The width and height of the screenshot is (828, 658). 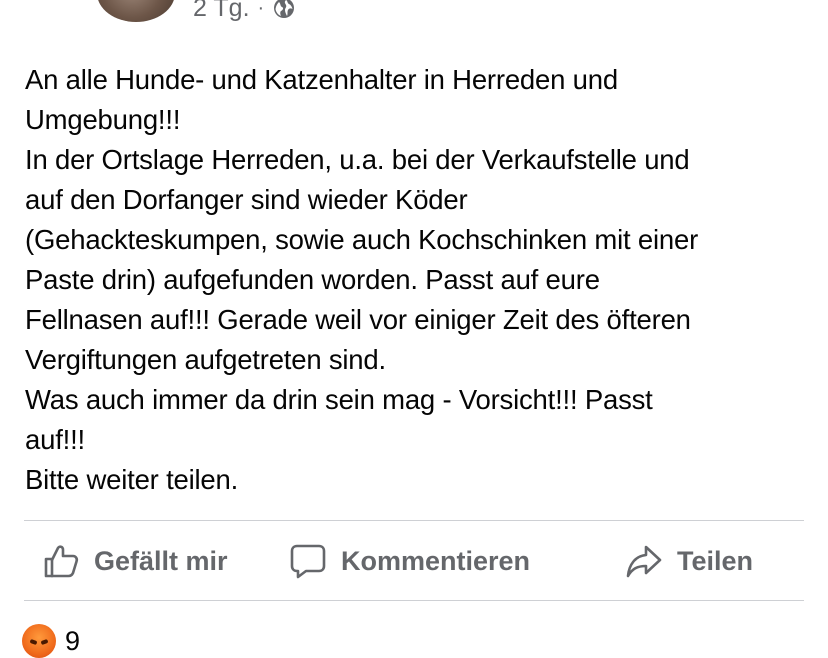 What do you see at coordinates (221, 11) in the screenshot?
I see `post-timestamp: 2 Tg.` at bounding box center [221, 11].